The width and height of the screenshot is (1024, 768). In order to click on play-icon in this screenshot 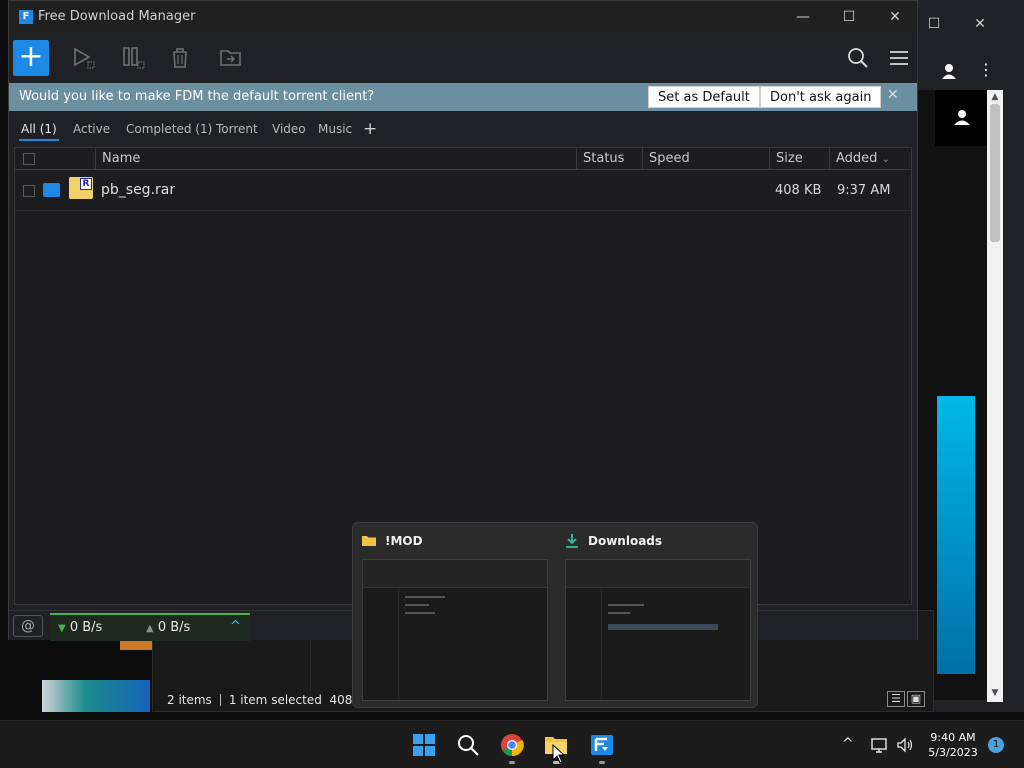, I will do `click(84, 58)`.